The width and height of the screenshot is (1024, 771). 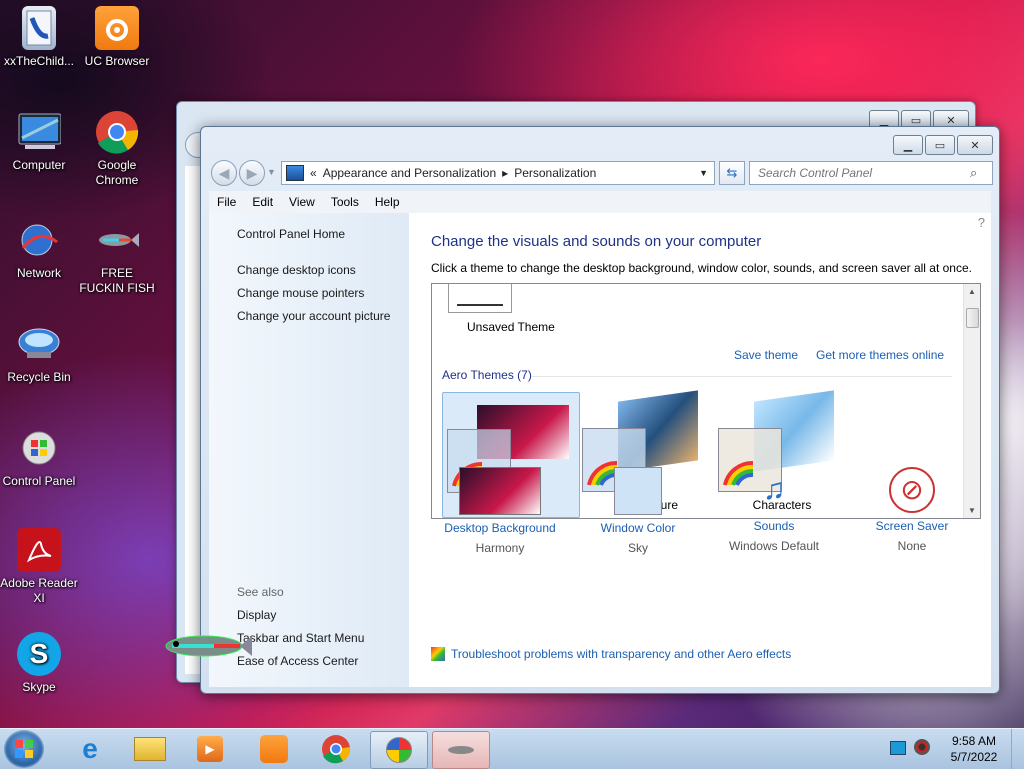 What do you see at coordinates (297, 661) in the screenshot?
I see `link-ease-of-access: Ease of Access Center` at bounding box center [297, 661].